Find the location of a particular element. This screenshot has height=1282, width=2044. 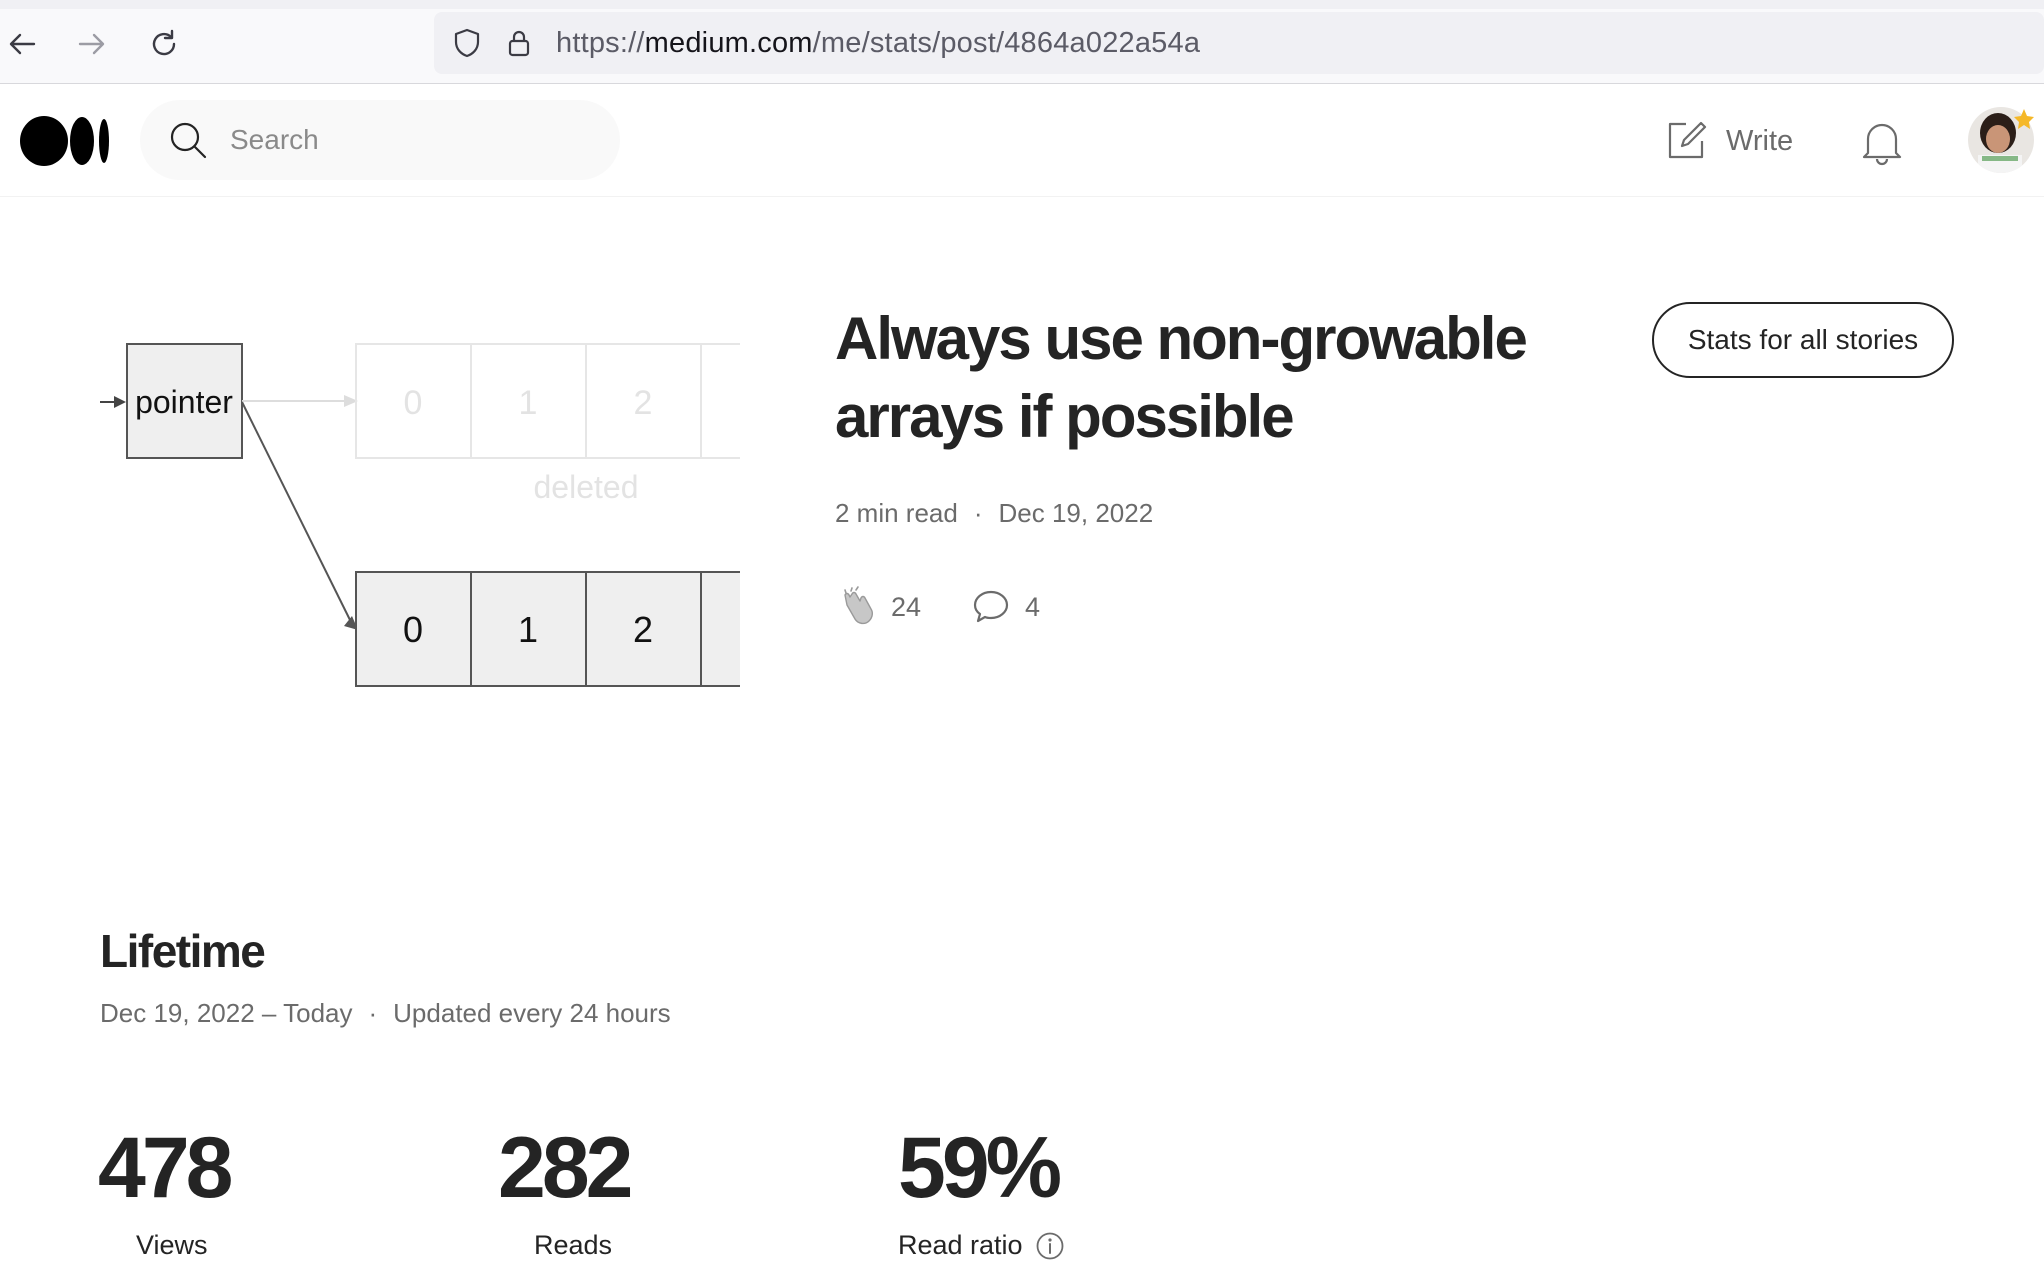

pointer-label: pointer is located at coordinates (184, 402).